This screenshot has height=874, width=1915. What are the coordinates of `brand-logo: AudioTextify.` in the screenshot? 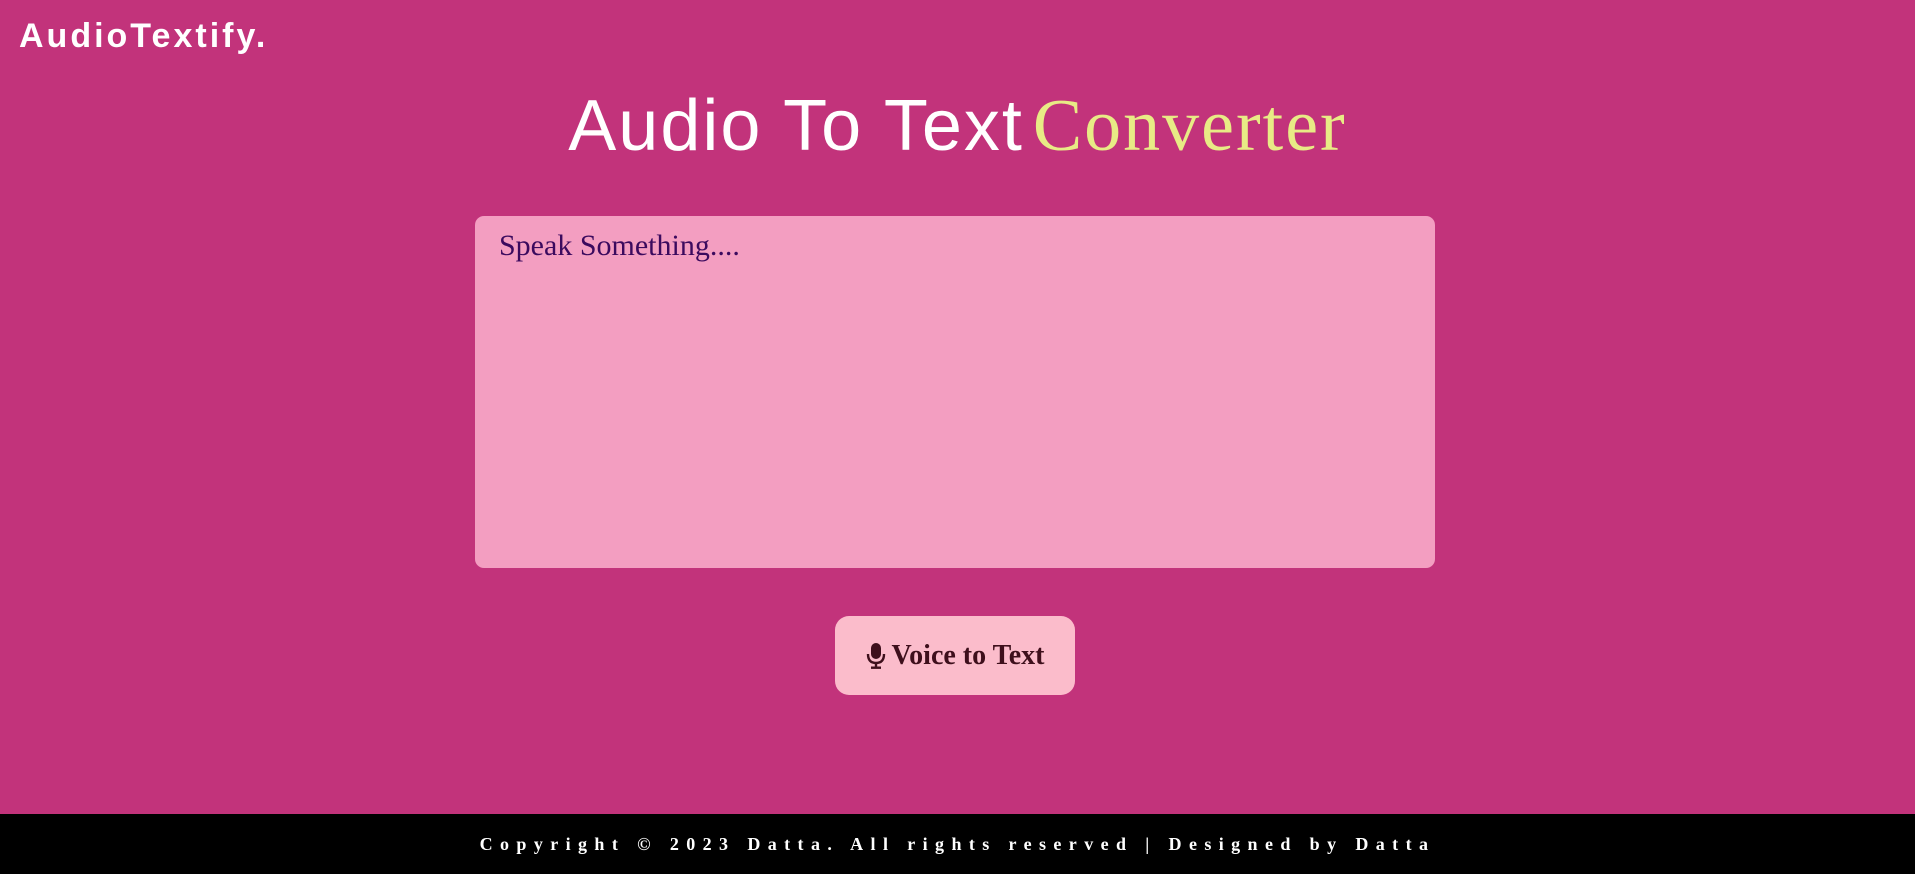 It's located at (144, 36).